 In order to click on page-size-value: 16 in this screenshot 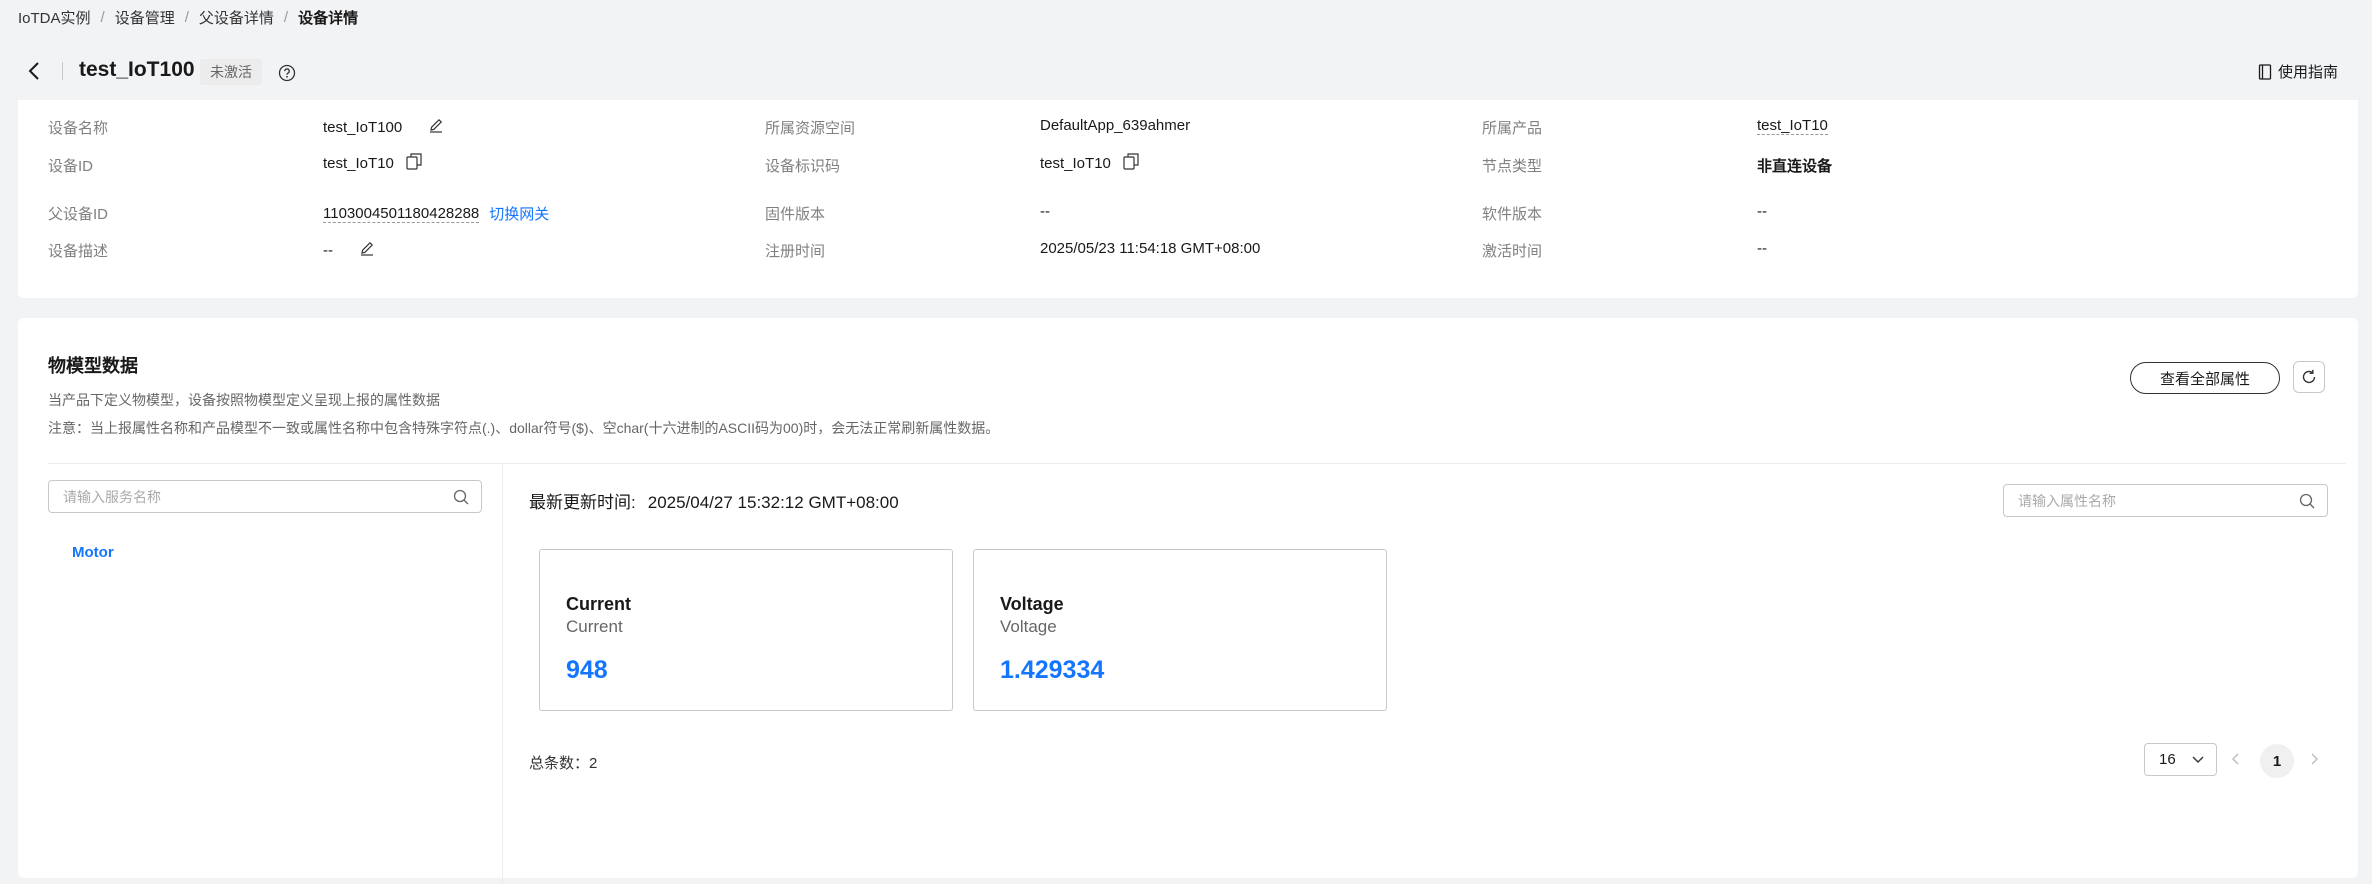, I will do `click(2167, 759)`.